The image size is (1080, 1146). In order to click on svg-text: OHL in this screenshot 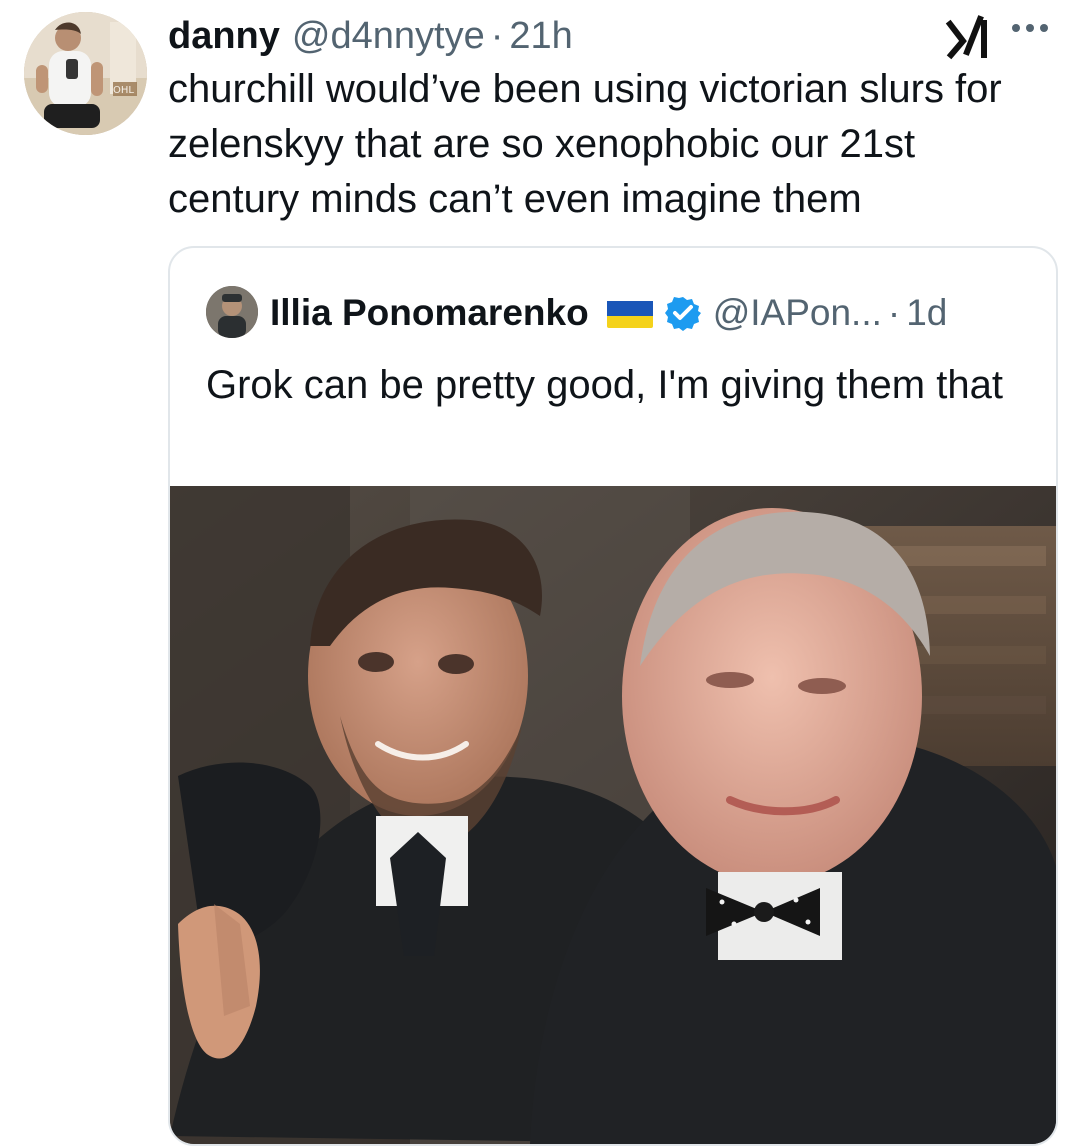, I will do `click(123, 90)`.